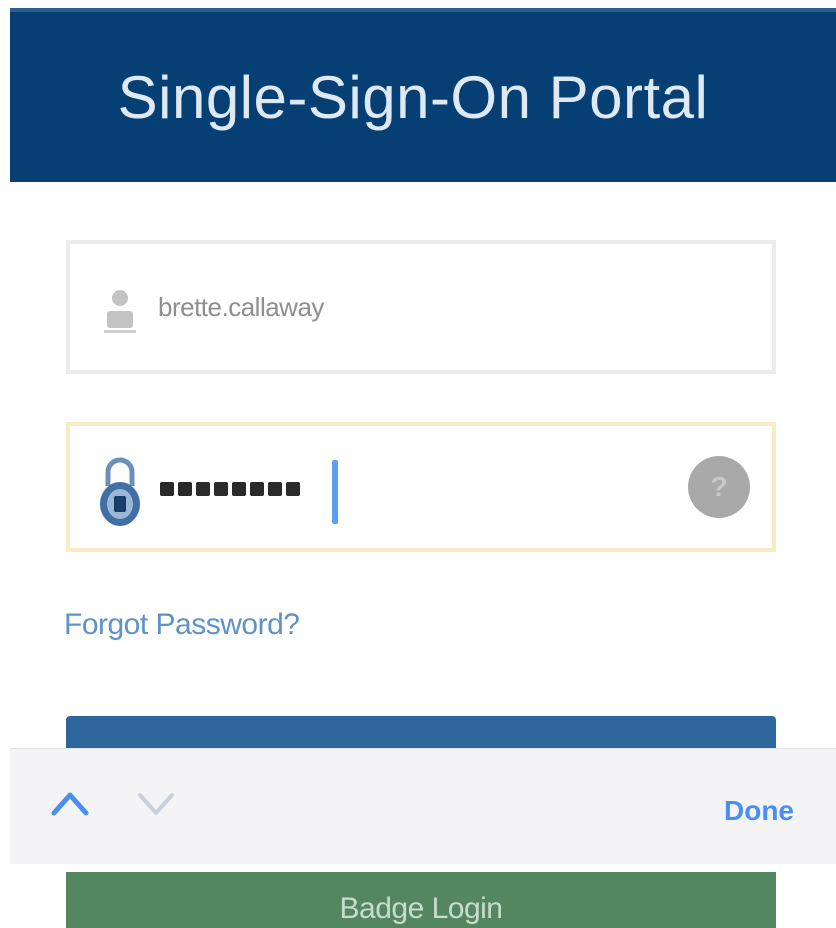 This screenshot has width=836, height=928. What do you see at coordinates (182, 625) in the screenshot?
I see `forgot-password-link: Forgot Password?` at bounding box center [182, 625].